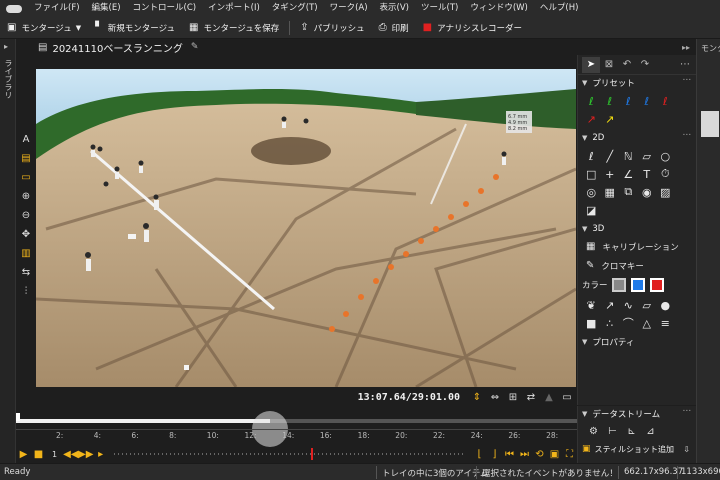  I want to click on properties-section-header: ▼ プロパティ, so click(637, 342).